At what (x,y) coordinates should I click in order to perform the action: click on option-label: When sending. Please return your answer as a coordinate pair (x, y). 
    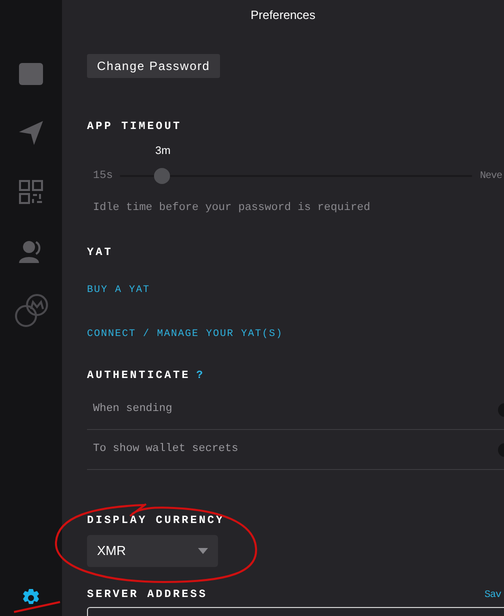
    Looking at the image, I should click on (132, 410).